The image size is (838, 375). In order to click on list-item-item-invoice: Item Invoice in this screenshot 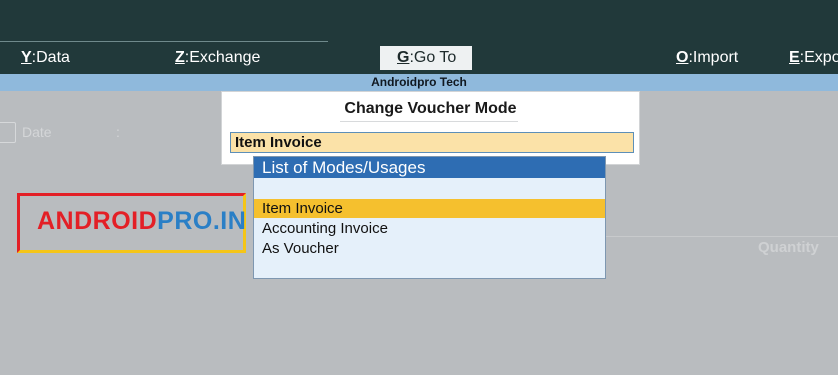, I will do `click(429, 208)`.